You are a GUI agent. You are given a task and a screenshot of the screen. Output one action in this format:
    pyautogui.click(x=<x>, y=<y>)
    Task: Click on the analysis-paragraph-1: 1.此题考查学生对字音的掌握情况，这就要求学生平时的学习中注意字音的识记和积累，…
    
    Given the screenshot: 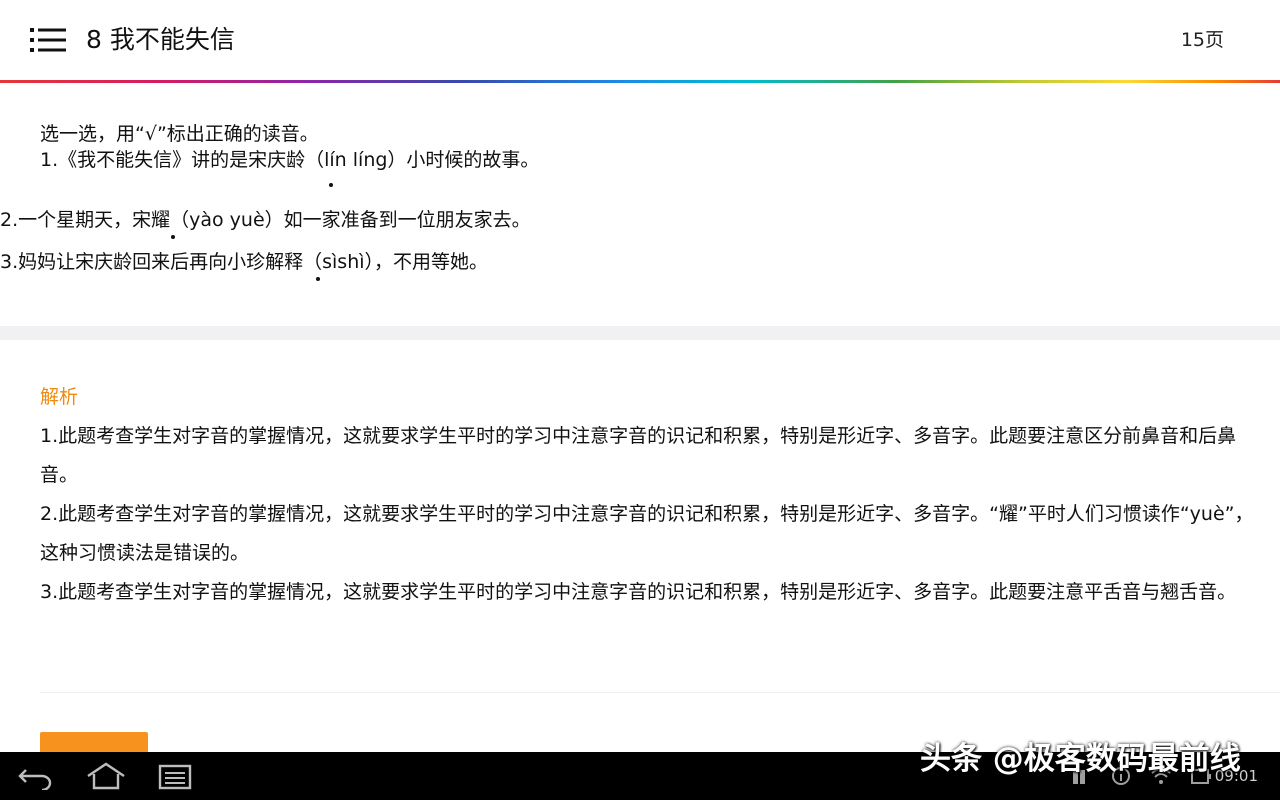 What is the action you would take?
    pyautogui.click(x=638, y=455)
    